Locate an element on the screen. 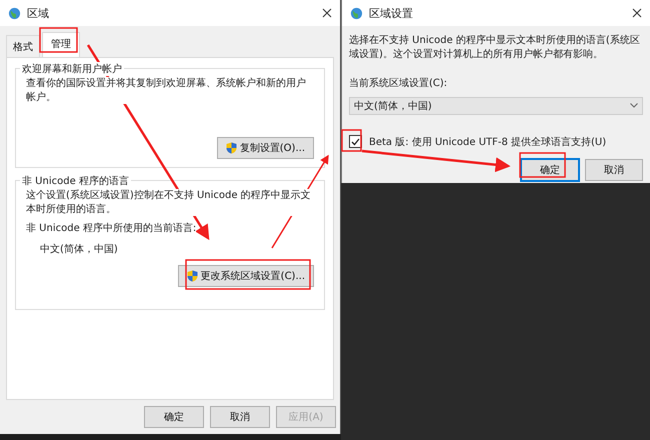  current-language-value: 中文(简体，中国) is located at coordinates (79, 249).